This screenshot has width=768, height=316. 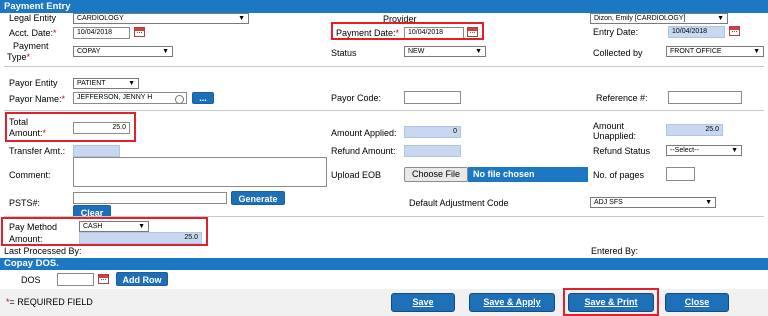 What do you see at coordinates (445, 51) in the screenshot?
I see `status-select: NEW ▼` at bounding box center [445, 51].